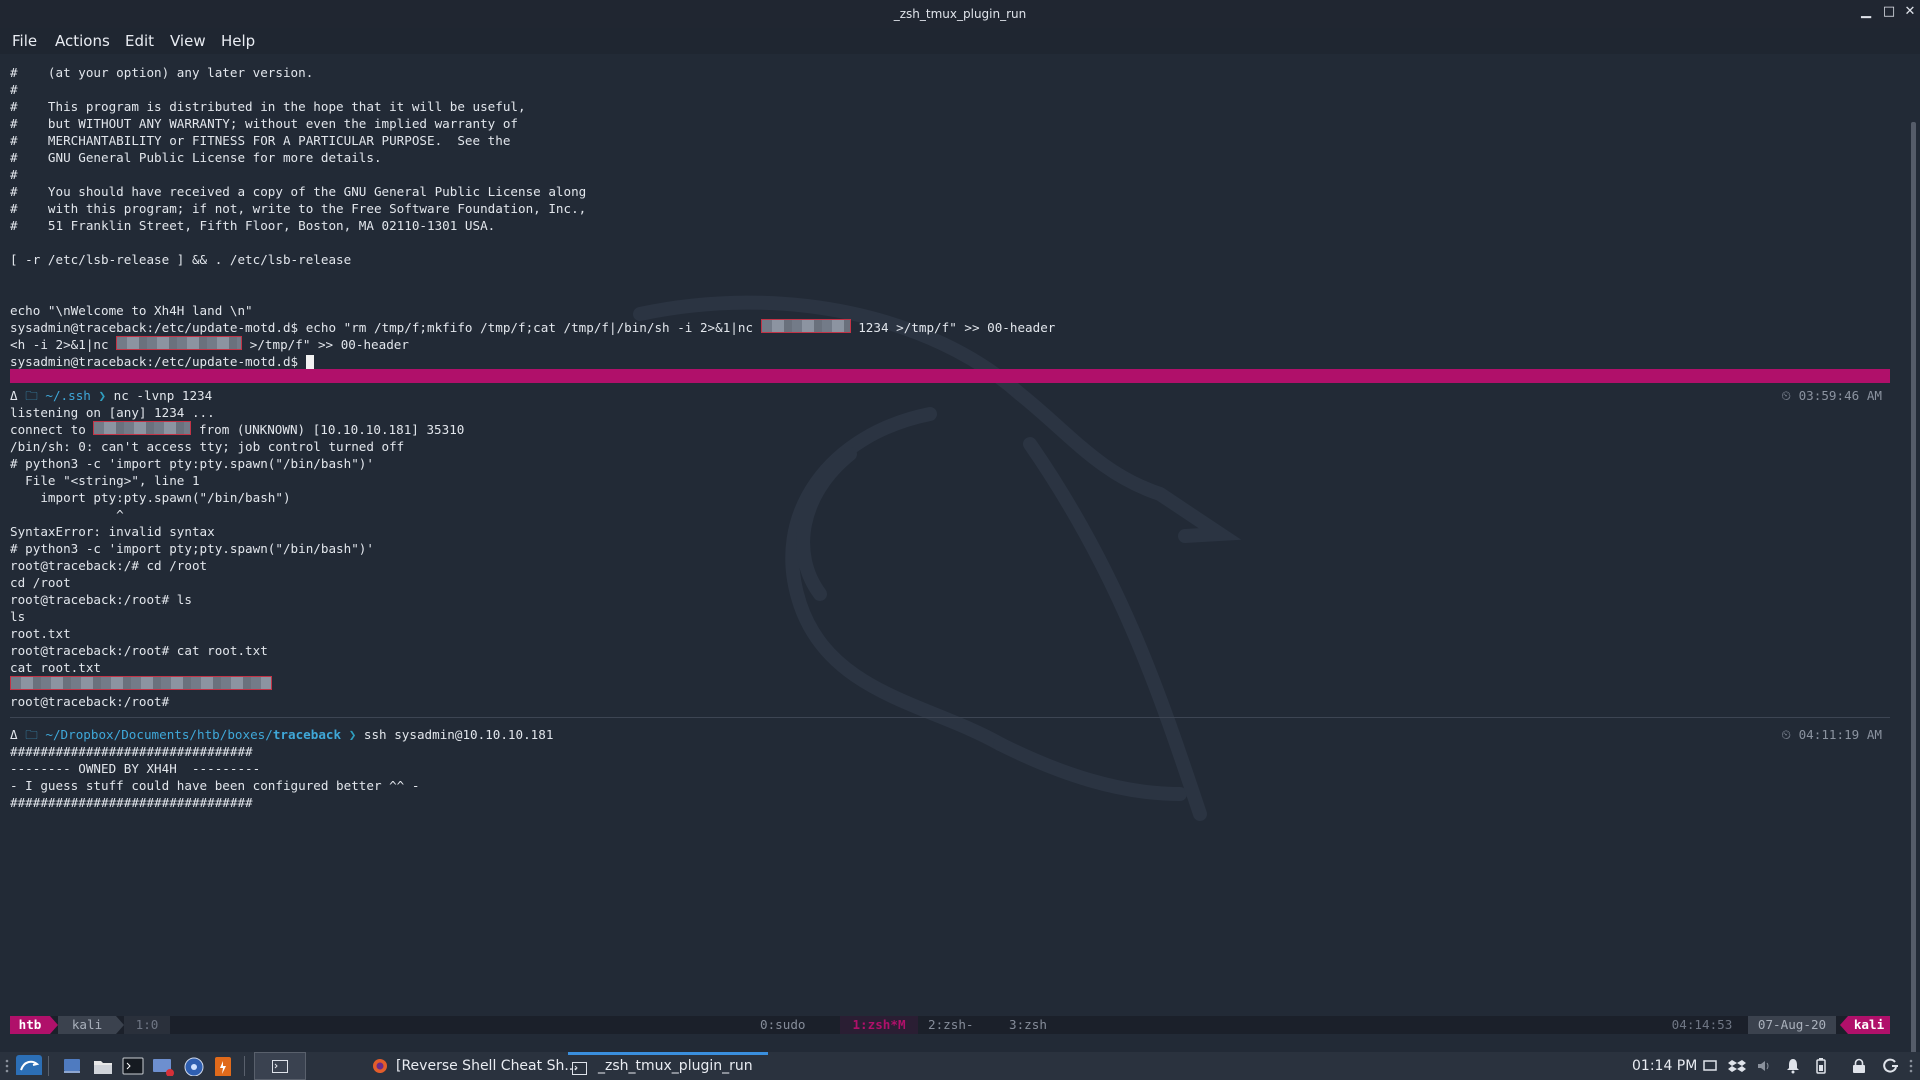  I want to click on scrollbar, so click(1913, 590).